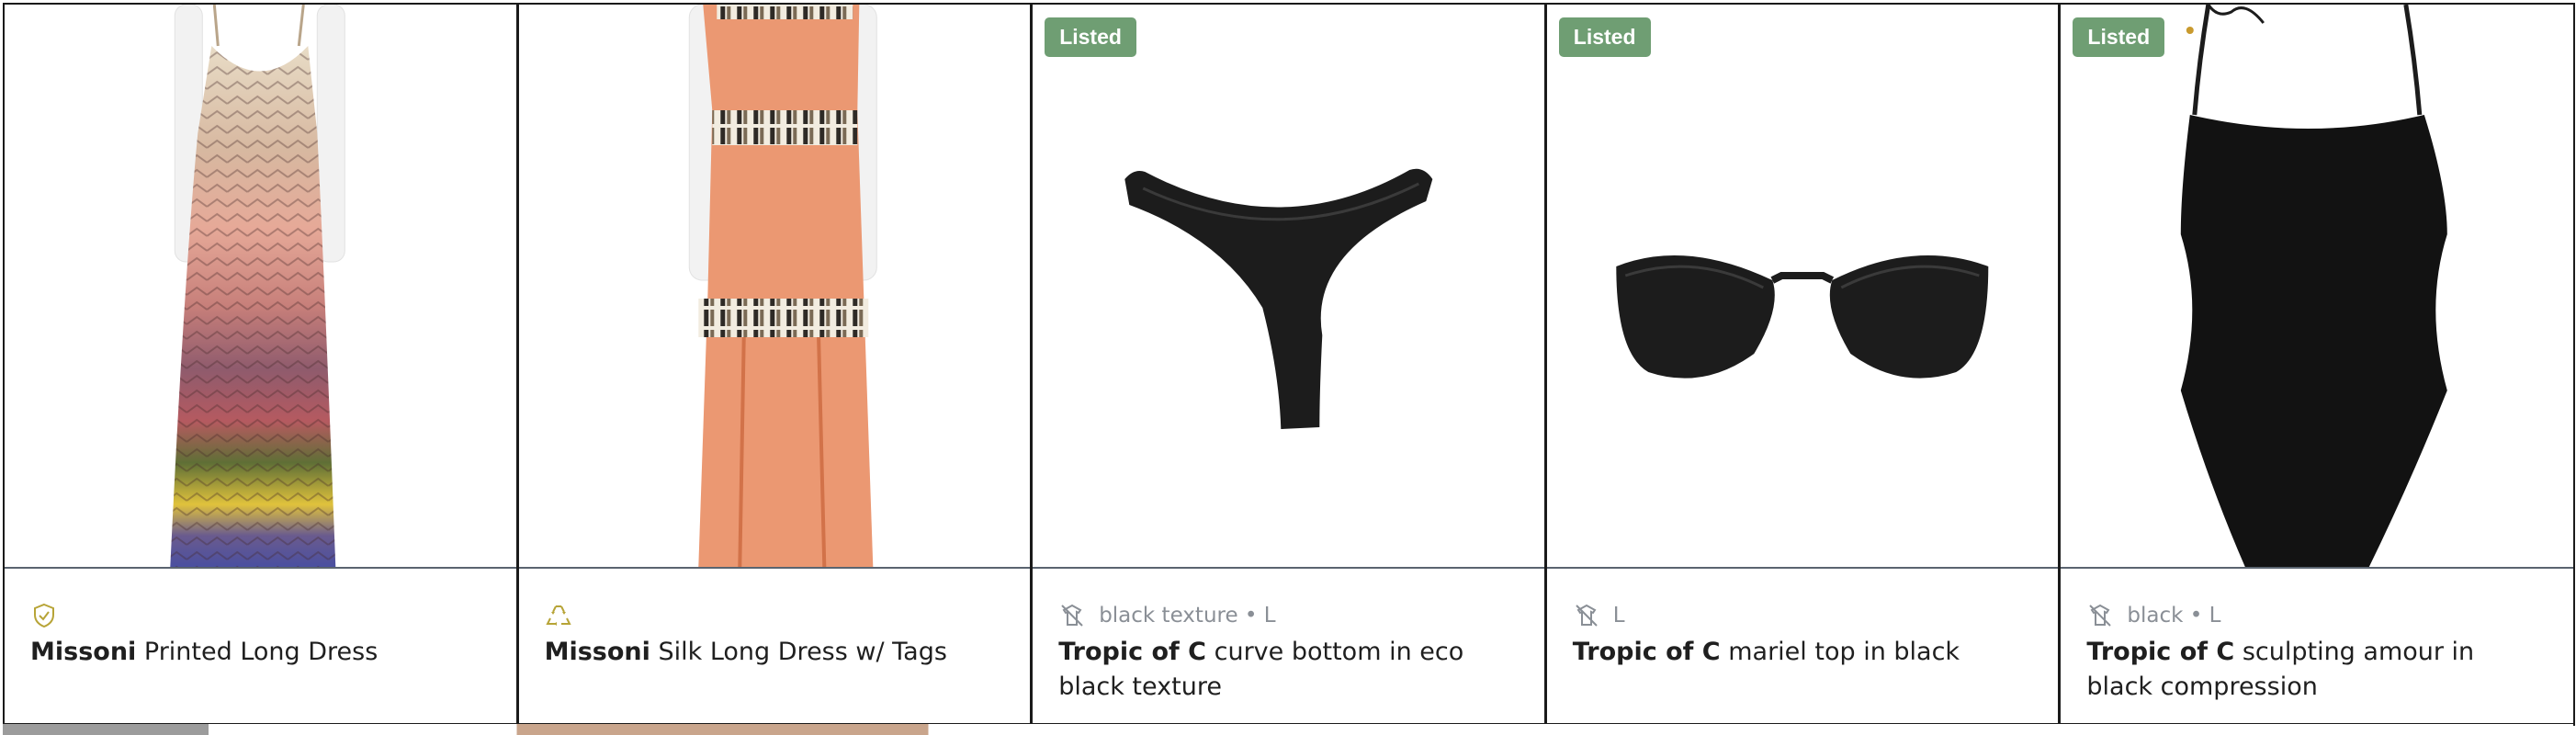  I want to click on product-meta: black • L, so click(2153, 615).